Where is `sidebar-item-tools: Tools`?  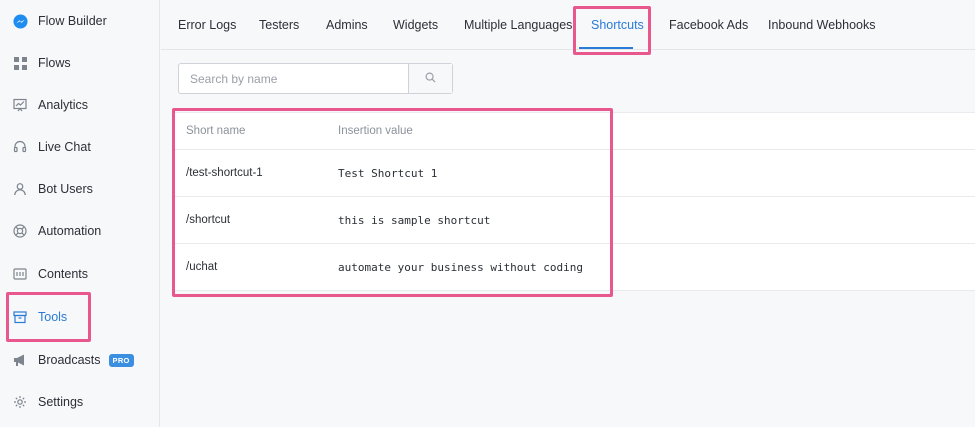 sidebar-item-tools: Tools is located at coordinates (80, 317).